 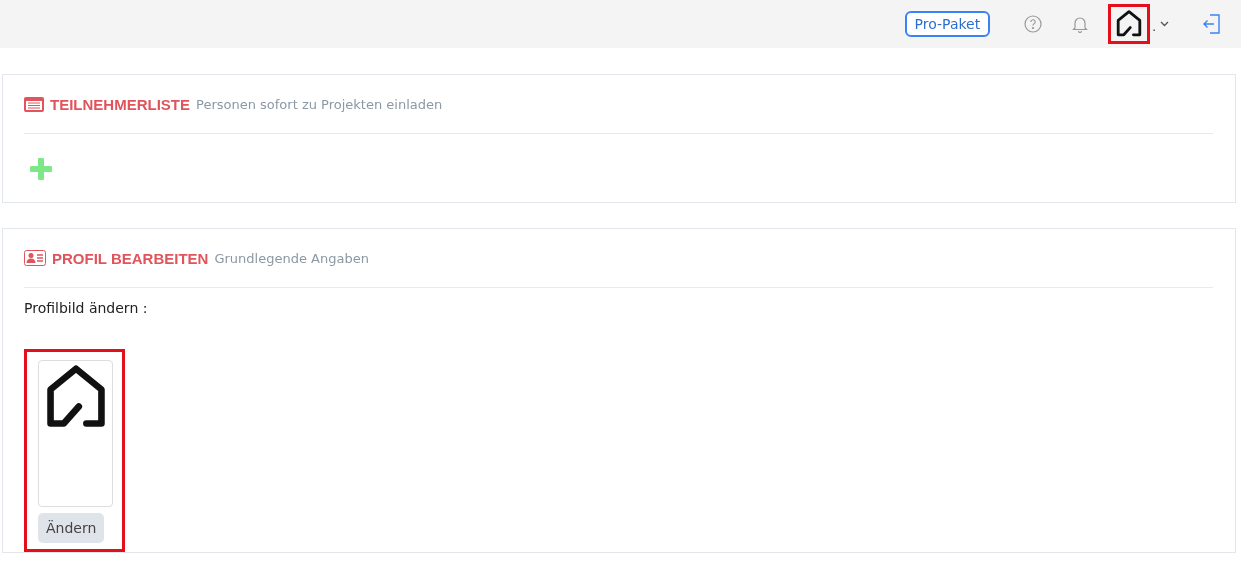 I want to click on user-name: ., so click(x=1154, y=28).